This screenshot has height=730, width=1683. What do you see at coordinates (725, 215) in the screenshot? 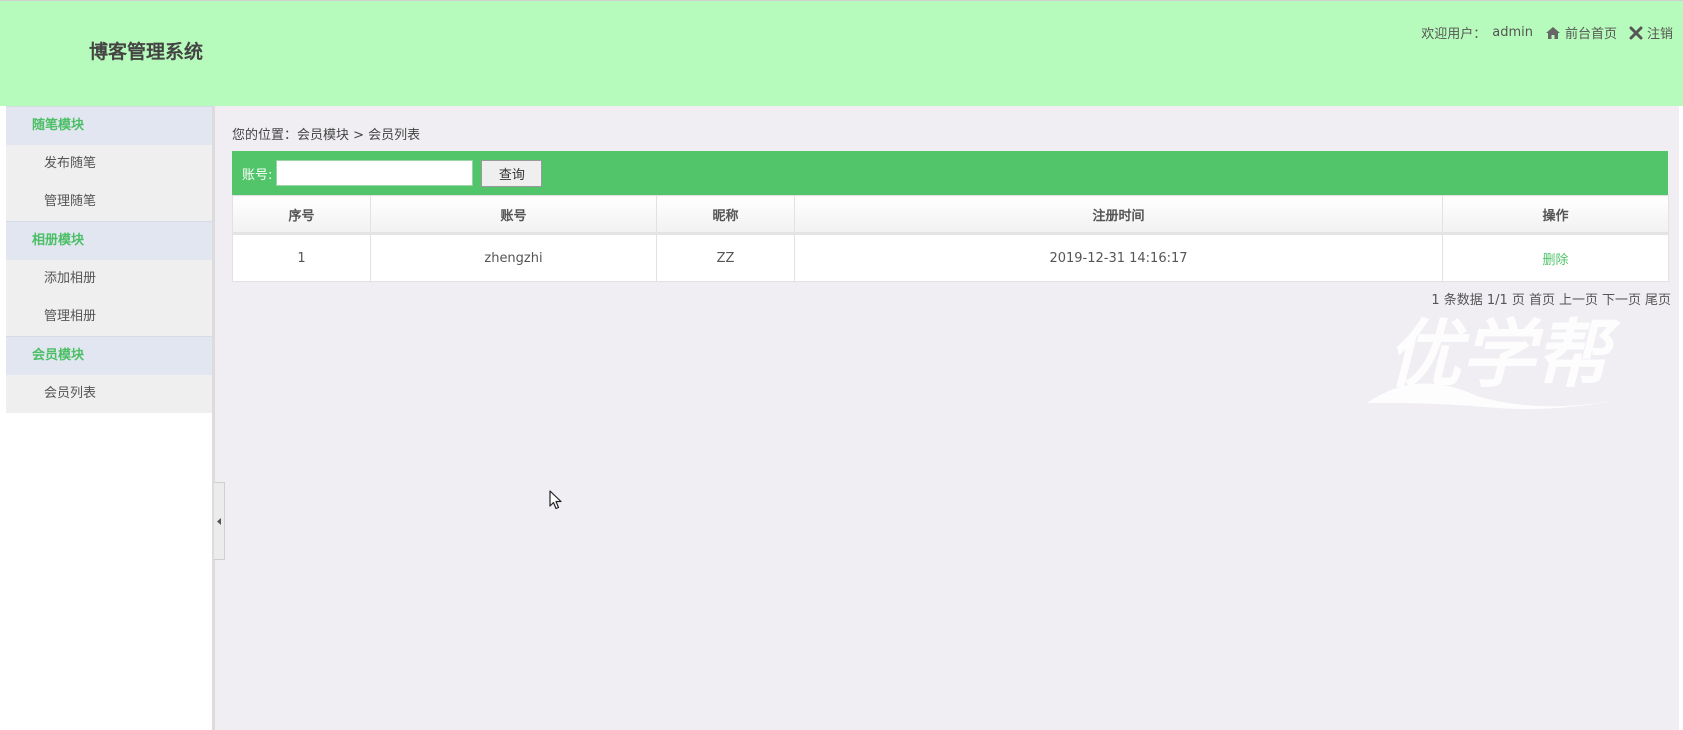
I see `column-header-nickname: 昵称` at bounding box center [725, 215].